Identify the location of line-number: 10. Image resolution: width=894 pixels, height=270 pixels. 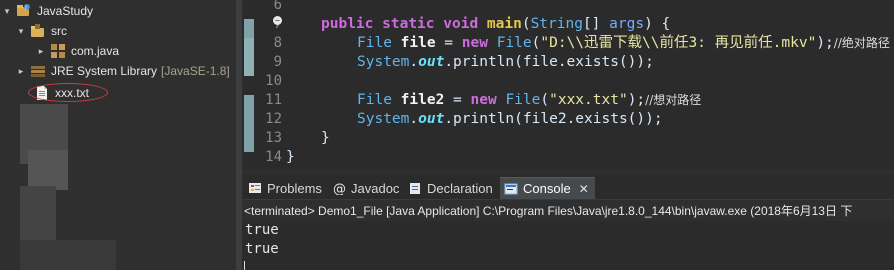
(273, 81).